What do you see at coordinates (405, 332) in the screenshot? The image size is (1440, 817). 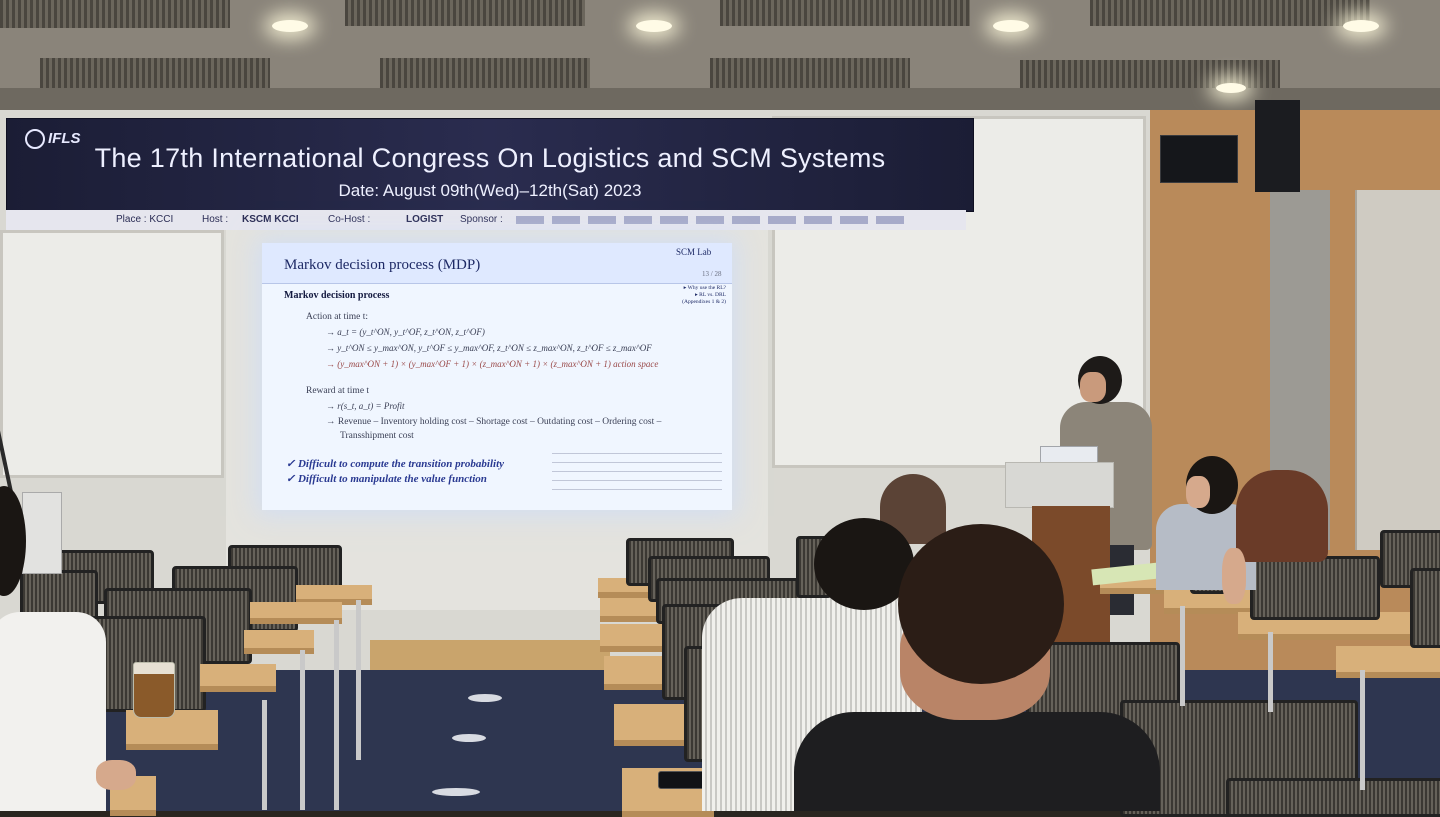 I see `action-line-1: → a_t = (y_t^ON, y_t^OF, z_t^ON, z_t^OF)` at bounding box center [405, 332].